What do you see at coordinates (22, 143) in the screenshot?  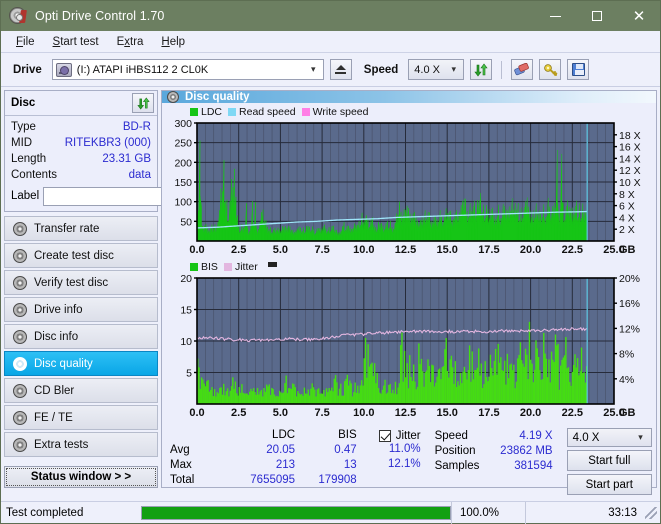 I see `disc-row-key: MID` at bounding box center [22, 143].